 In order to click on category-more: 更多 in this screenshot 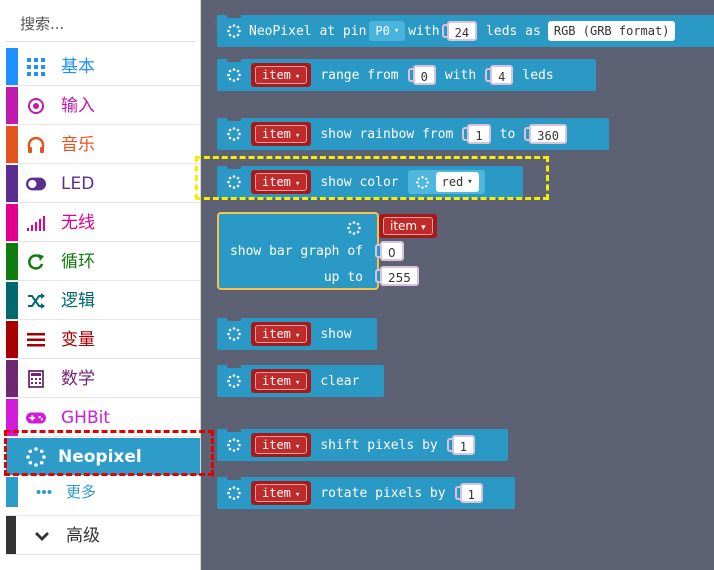, I will do `click(103, 492)`.